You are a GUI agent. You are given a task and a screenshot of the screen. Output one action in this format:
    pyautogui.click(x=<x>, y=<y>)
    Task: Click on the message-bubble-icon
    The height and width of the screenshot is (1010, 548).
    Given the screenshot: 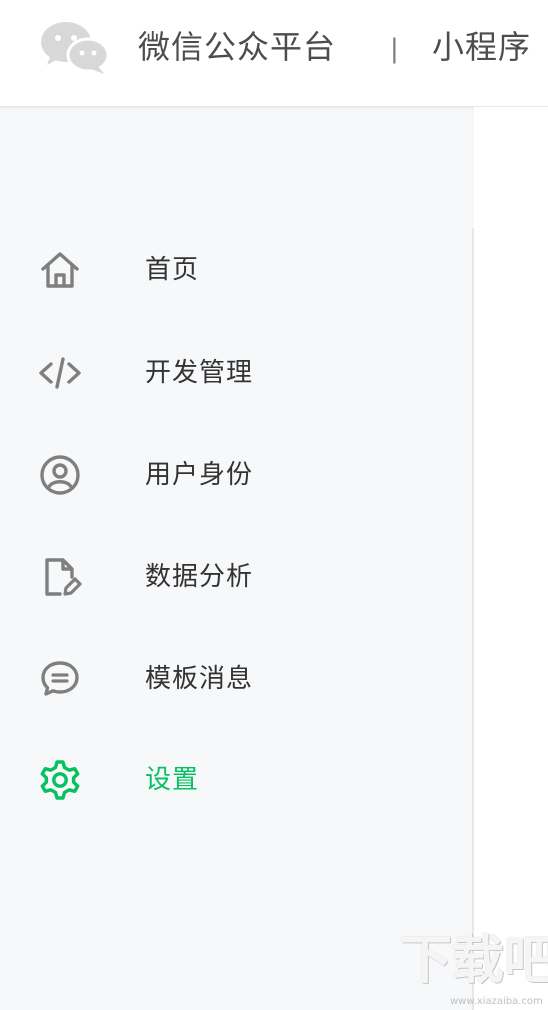 What is the action you would take?
    pyautogui.click(x=60, y=678)
    